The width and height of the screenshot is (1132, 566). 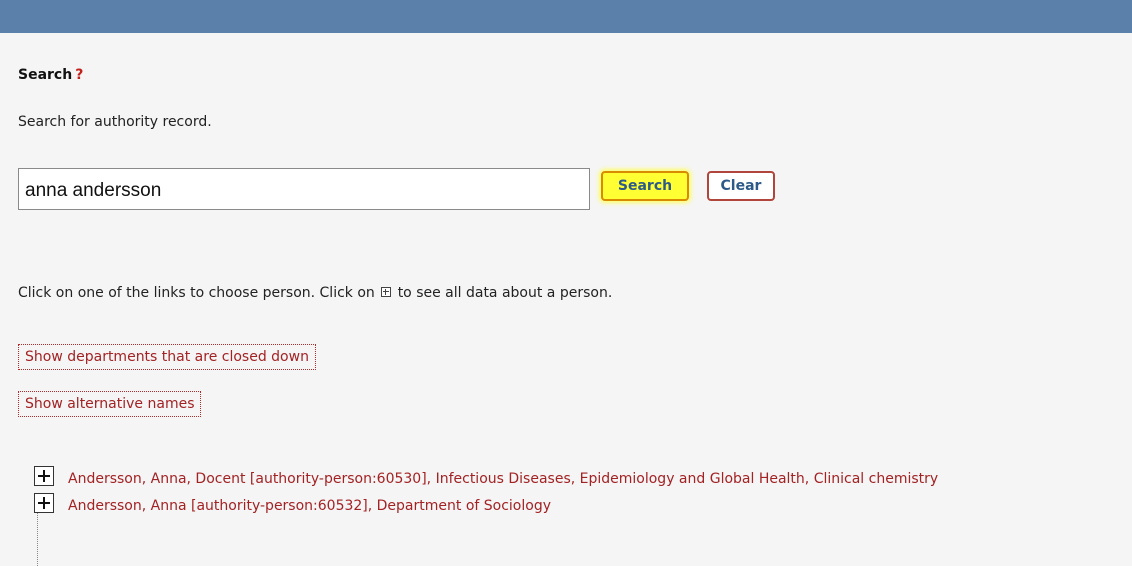 What do you see at coordinates (505, 293) in the screenshot?
I see `instruction-text-end: to see all data about a person.` at bounding box center [505, 293].